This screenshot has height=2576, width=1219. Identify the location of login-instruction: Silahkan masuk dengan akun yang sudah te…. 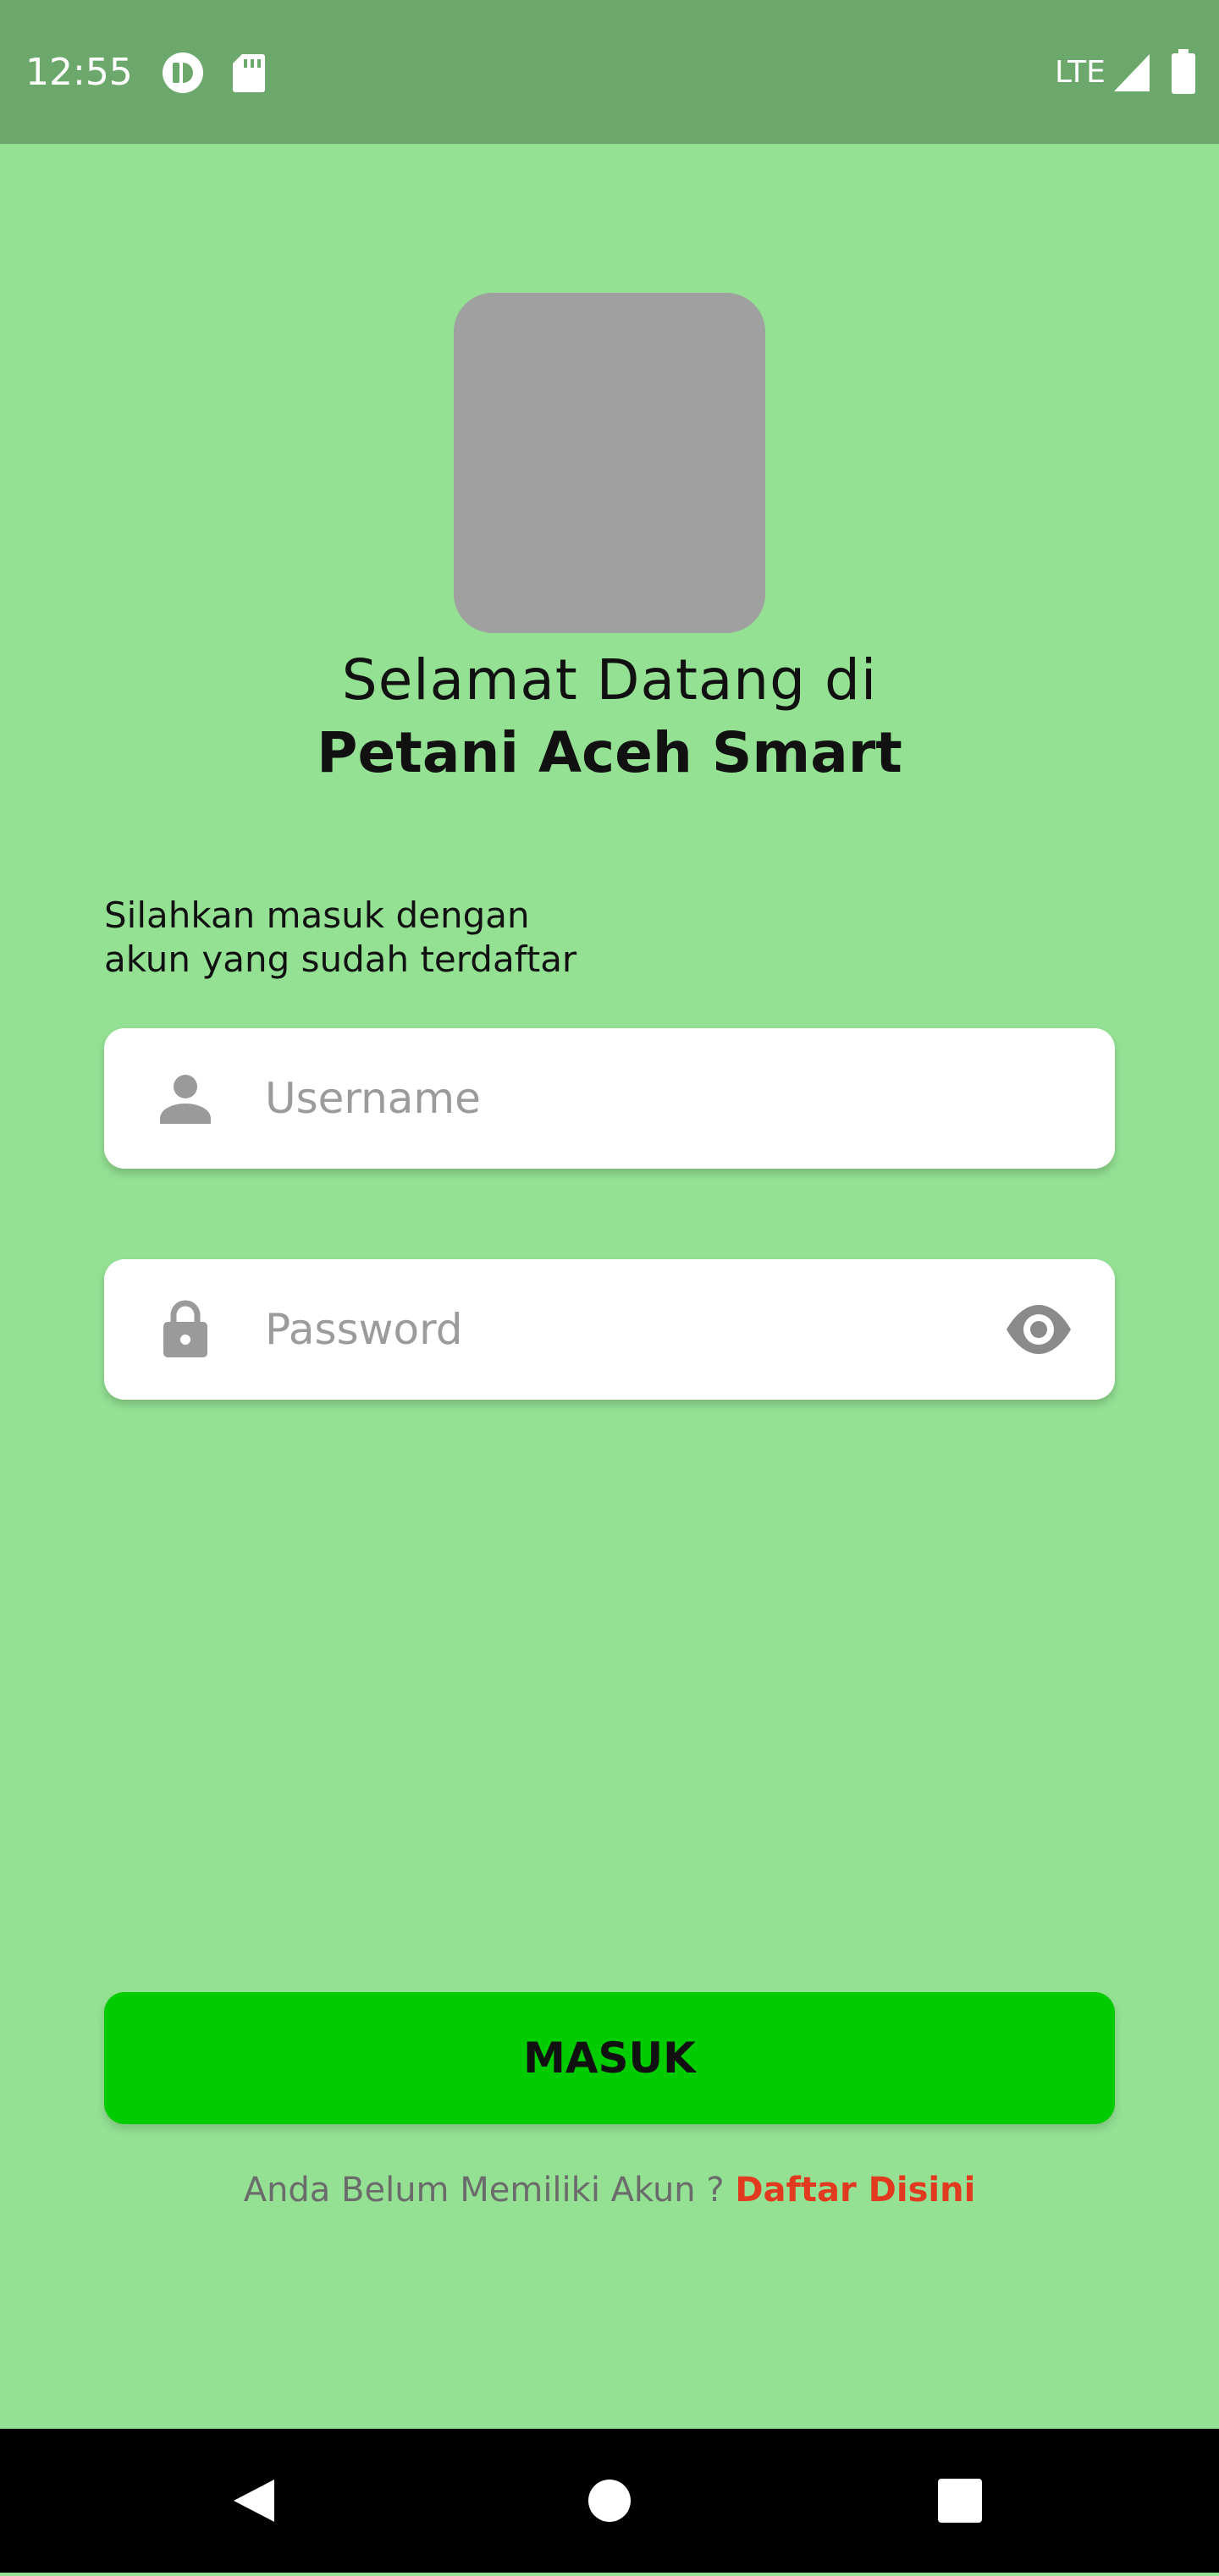
(485, 938).